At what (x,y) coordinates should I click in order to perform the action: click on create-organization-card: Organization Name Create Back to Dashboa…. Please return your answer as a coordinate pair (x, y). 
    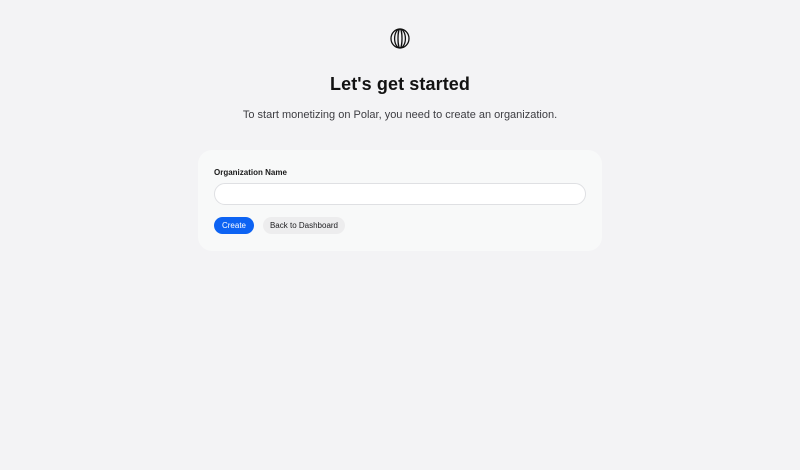
    Looking at the image, I should click on (400, 200).